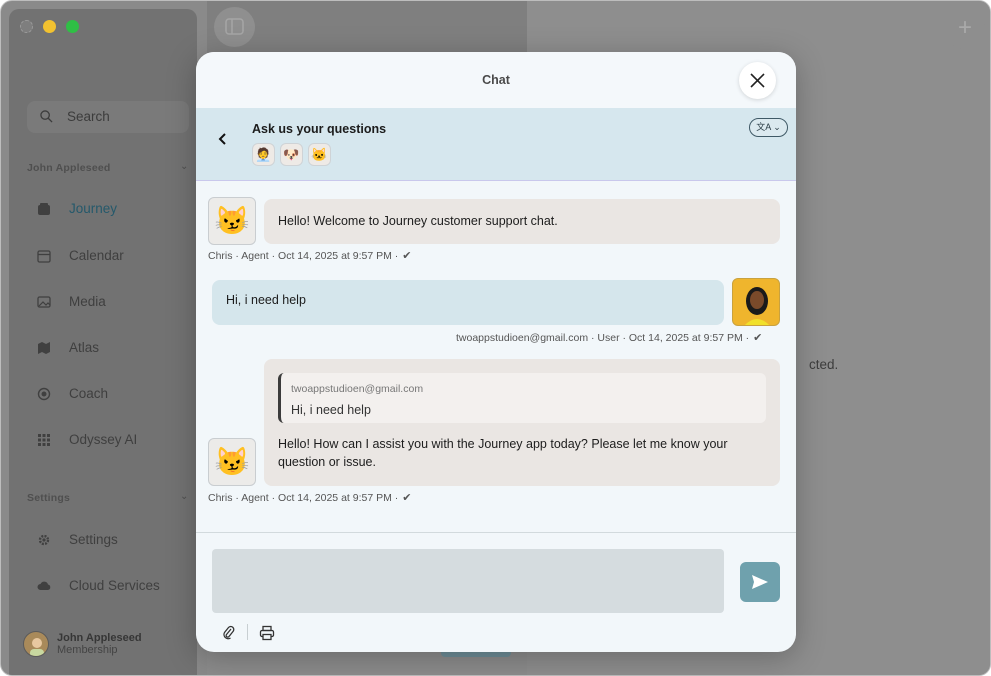 Image resolution: width=991 pixels, height=676 pixels. What do you see at coordinates (87, 650) in the screenshot?
I see `profile-subtitle: Membership` at bounding box center [87, 650].